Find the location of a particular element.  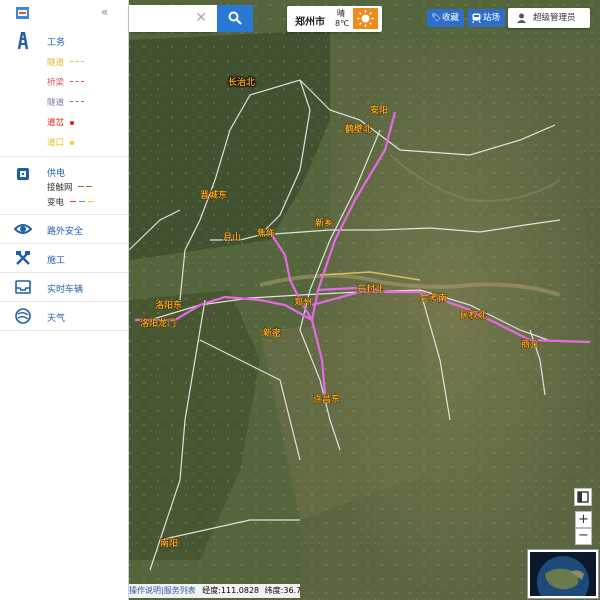

city-label-luoyang-longmen: 洛阳龙门 is located at coordinates (158, 323).